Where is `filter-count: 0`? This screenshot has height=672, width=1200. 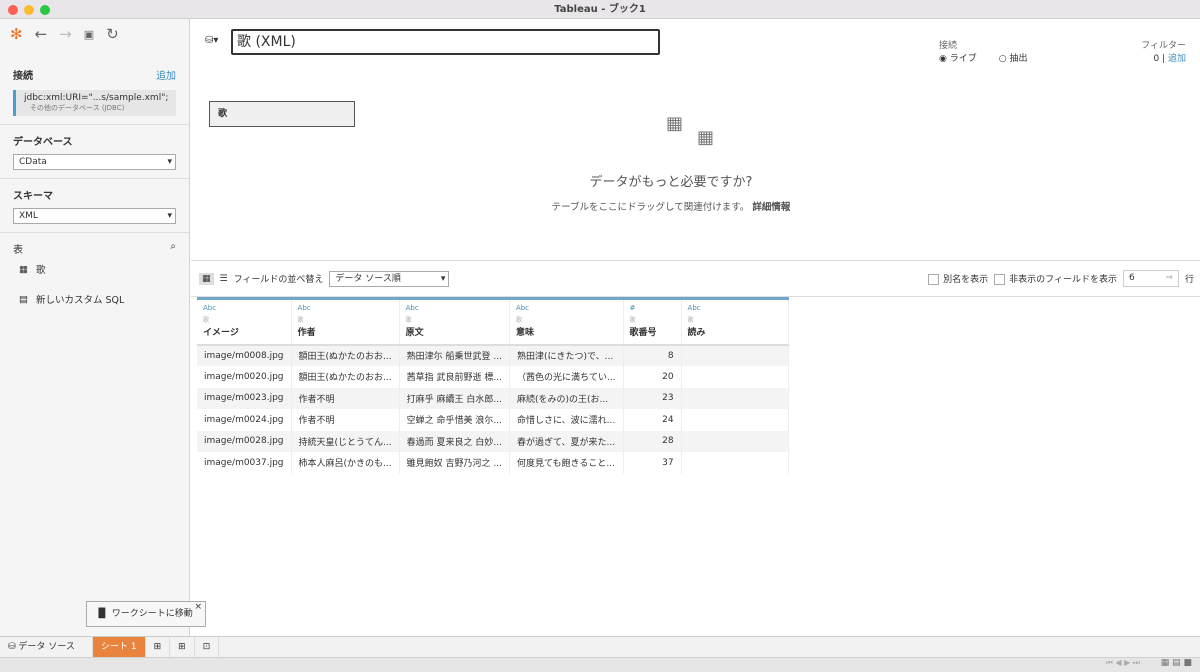 filter-count: 0 is located at coordinates (1156, 59).